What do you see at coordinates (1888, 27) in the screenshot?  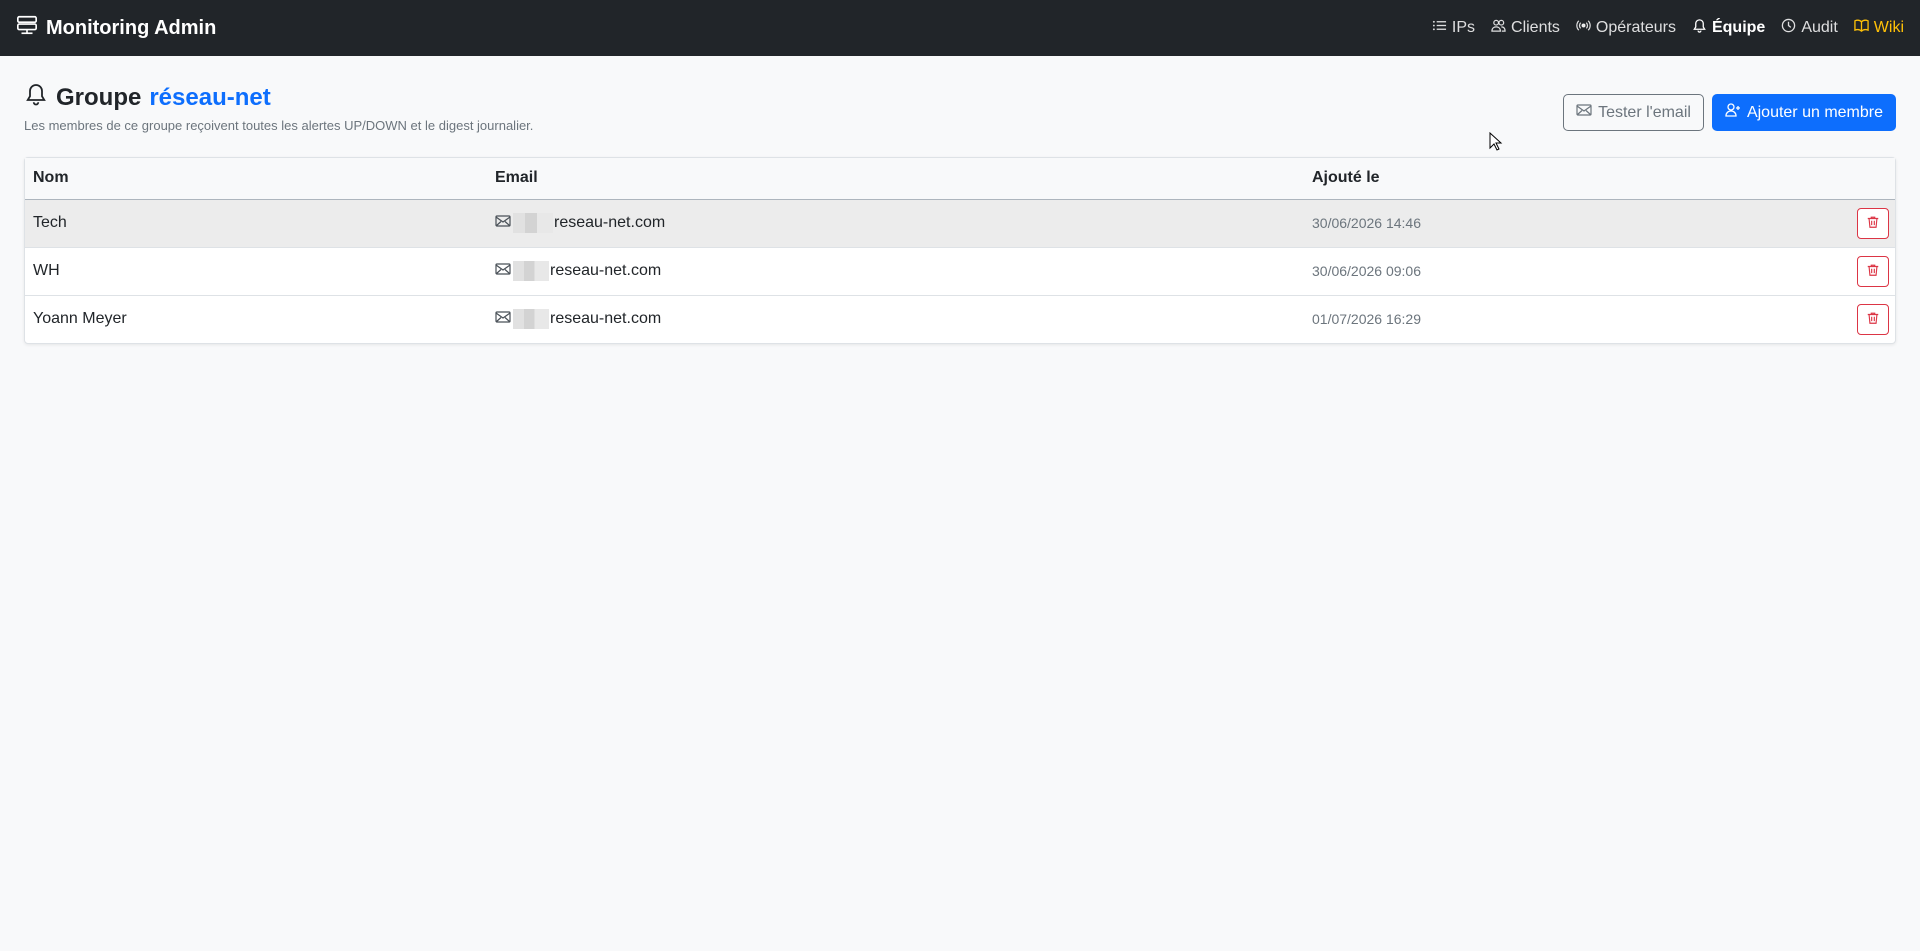 I see `nav-label-wiki: Wiki` at bounding box center [1888, 27].